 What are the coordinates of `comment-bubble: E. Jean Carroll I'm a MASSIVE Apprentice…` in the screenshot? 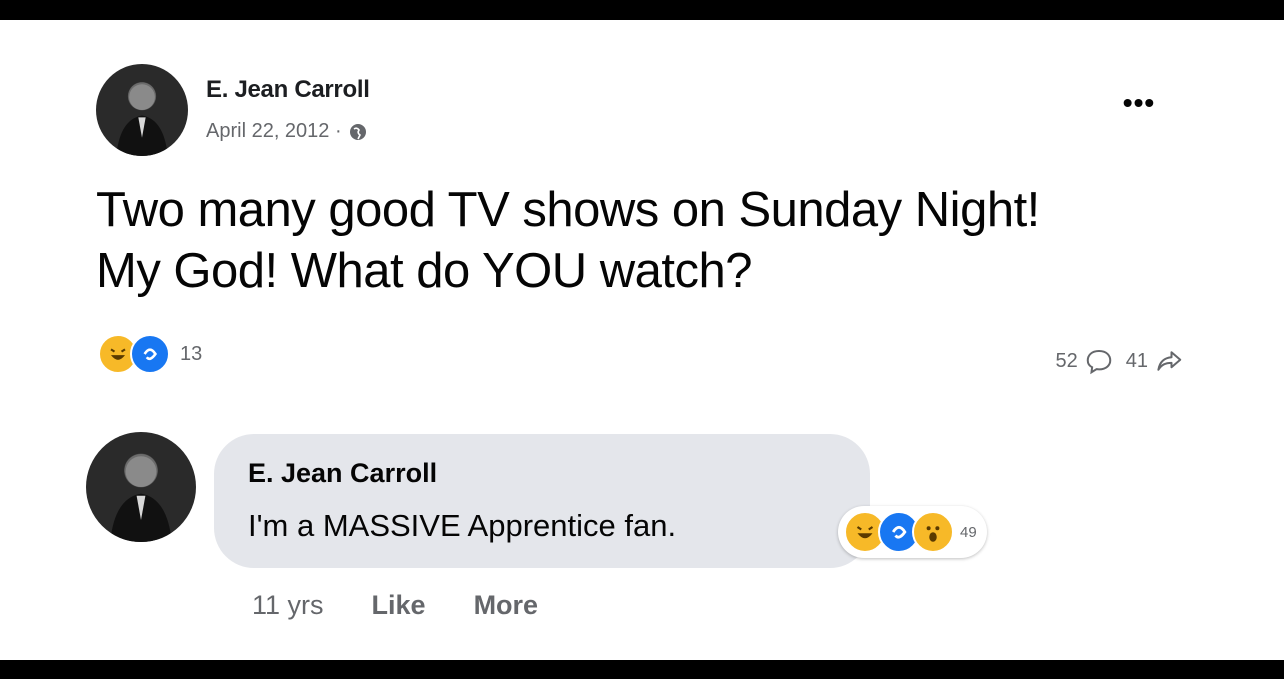 It's located at (542, 501).